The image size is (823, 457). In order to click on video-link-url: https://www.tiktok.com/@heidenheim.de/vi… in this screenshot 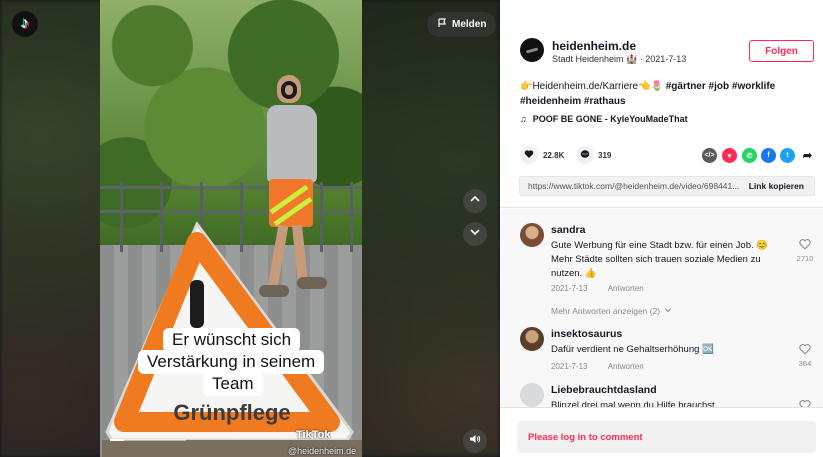, I will do `click(634, 186)`.